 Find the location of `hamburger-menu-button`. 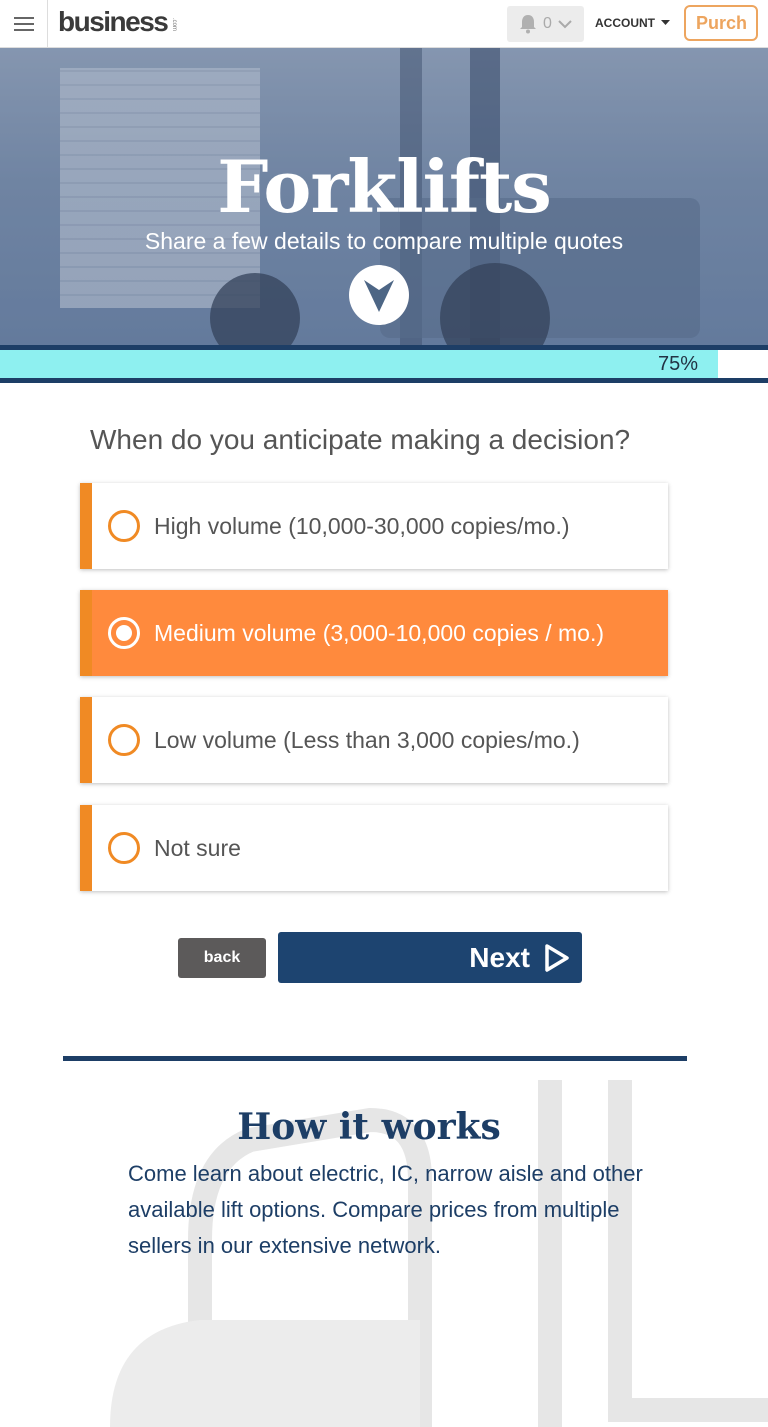

hamburger-menu-button is located at coordinates (24, 24).